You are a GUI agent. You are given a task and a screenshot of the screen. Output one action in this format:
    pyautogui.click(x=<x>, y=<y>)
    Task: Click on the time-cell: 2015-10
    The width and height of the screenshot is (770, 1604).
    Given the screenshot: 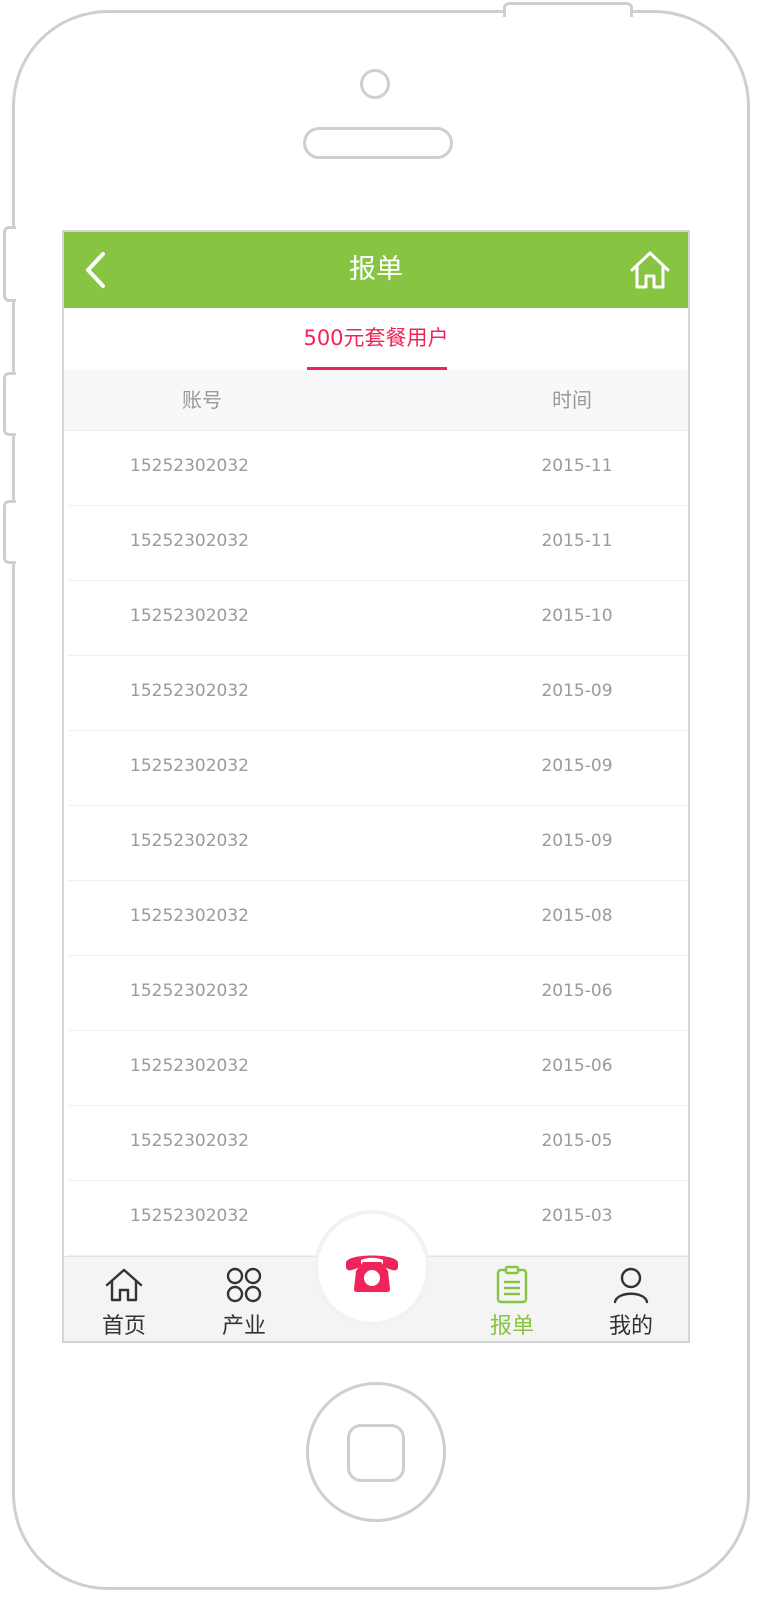 What is the action you would take?
    pyautogui.click(x=577, y=616)
    